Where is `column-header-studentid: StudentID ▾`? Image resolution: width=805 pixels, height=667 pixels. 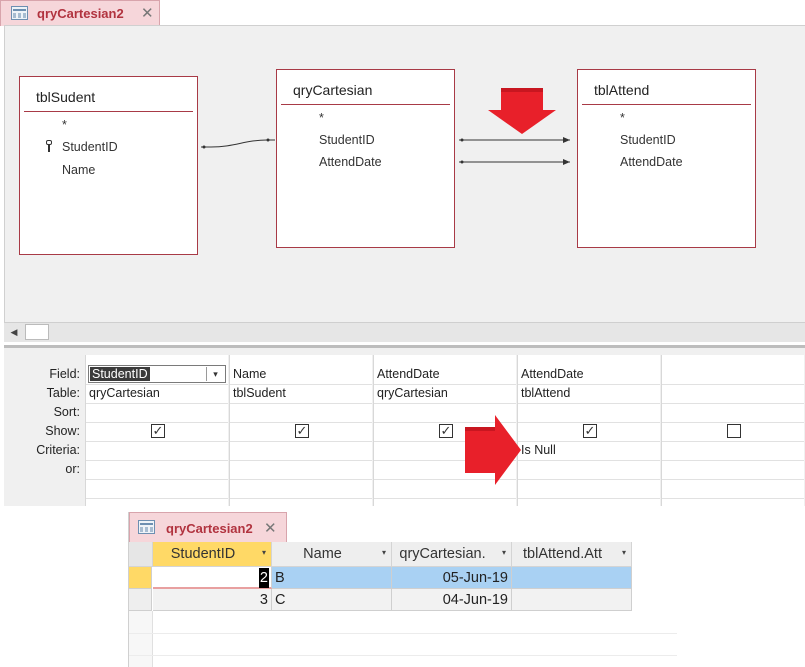
column-header-studentid: StudentID ▾ is located at coordinates (212, 554).